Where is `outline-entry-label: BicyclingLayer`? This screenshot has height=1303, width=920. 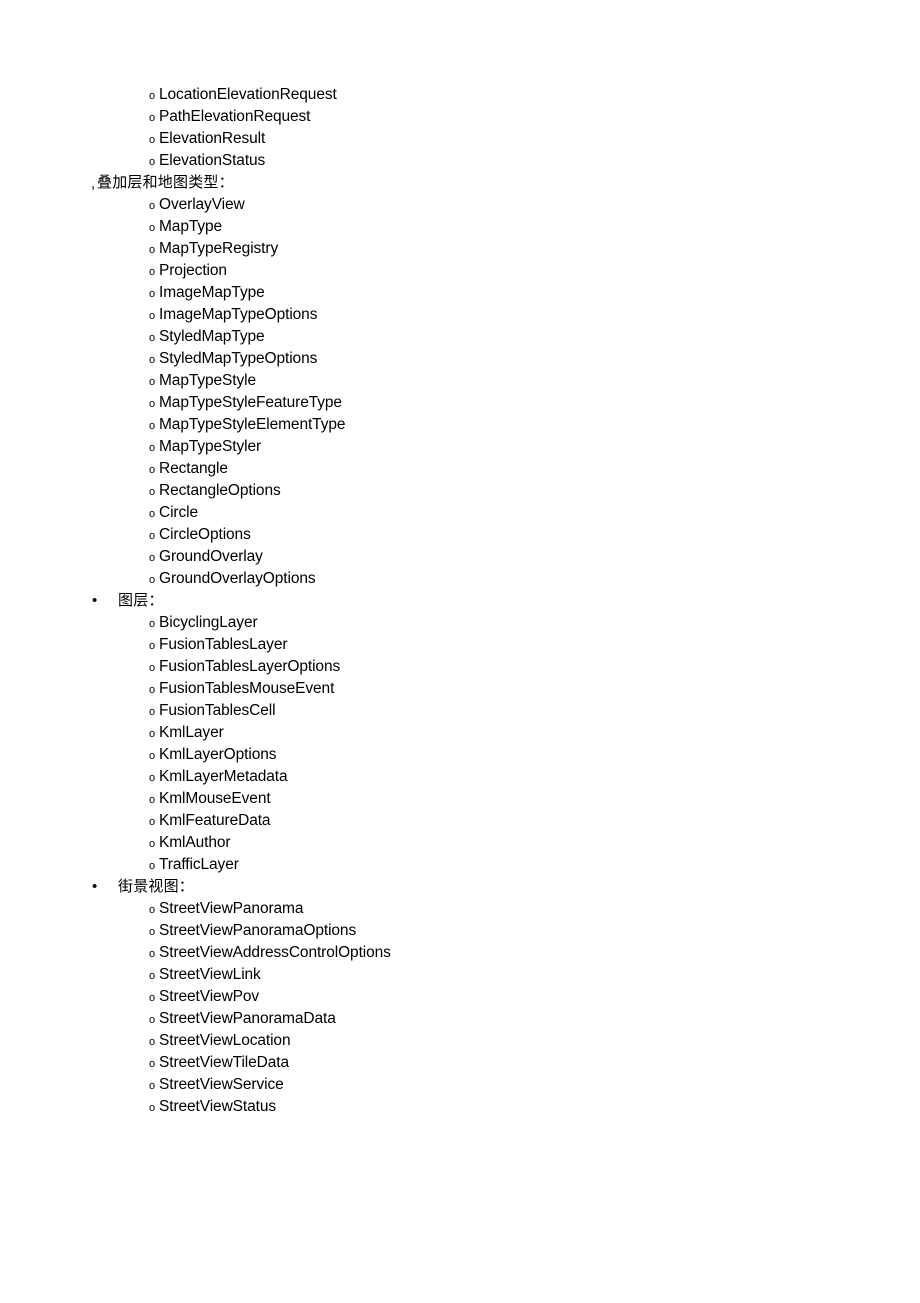 outline-entry-label: BicyclingLayer is located at coordinates (208, 622).